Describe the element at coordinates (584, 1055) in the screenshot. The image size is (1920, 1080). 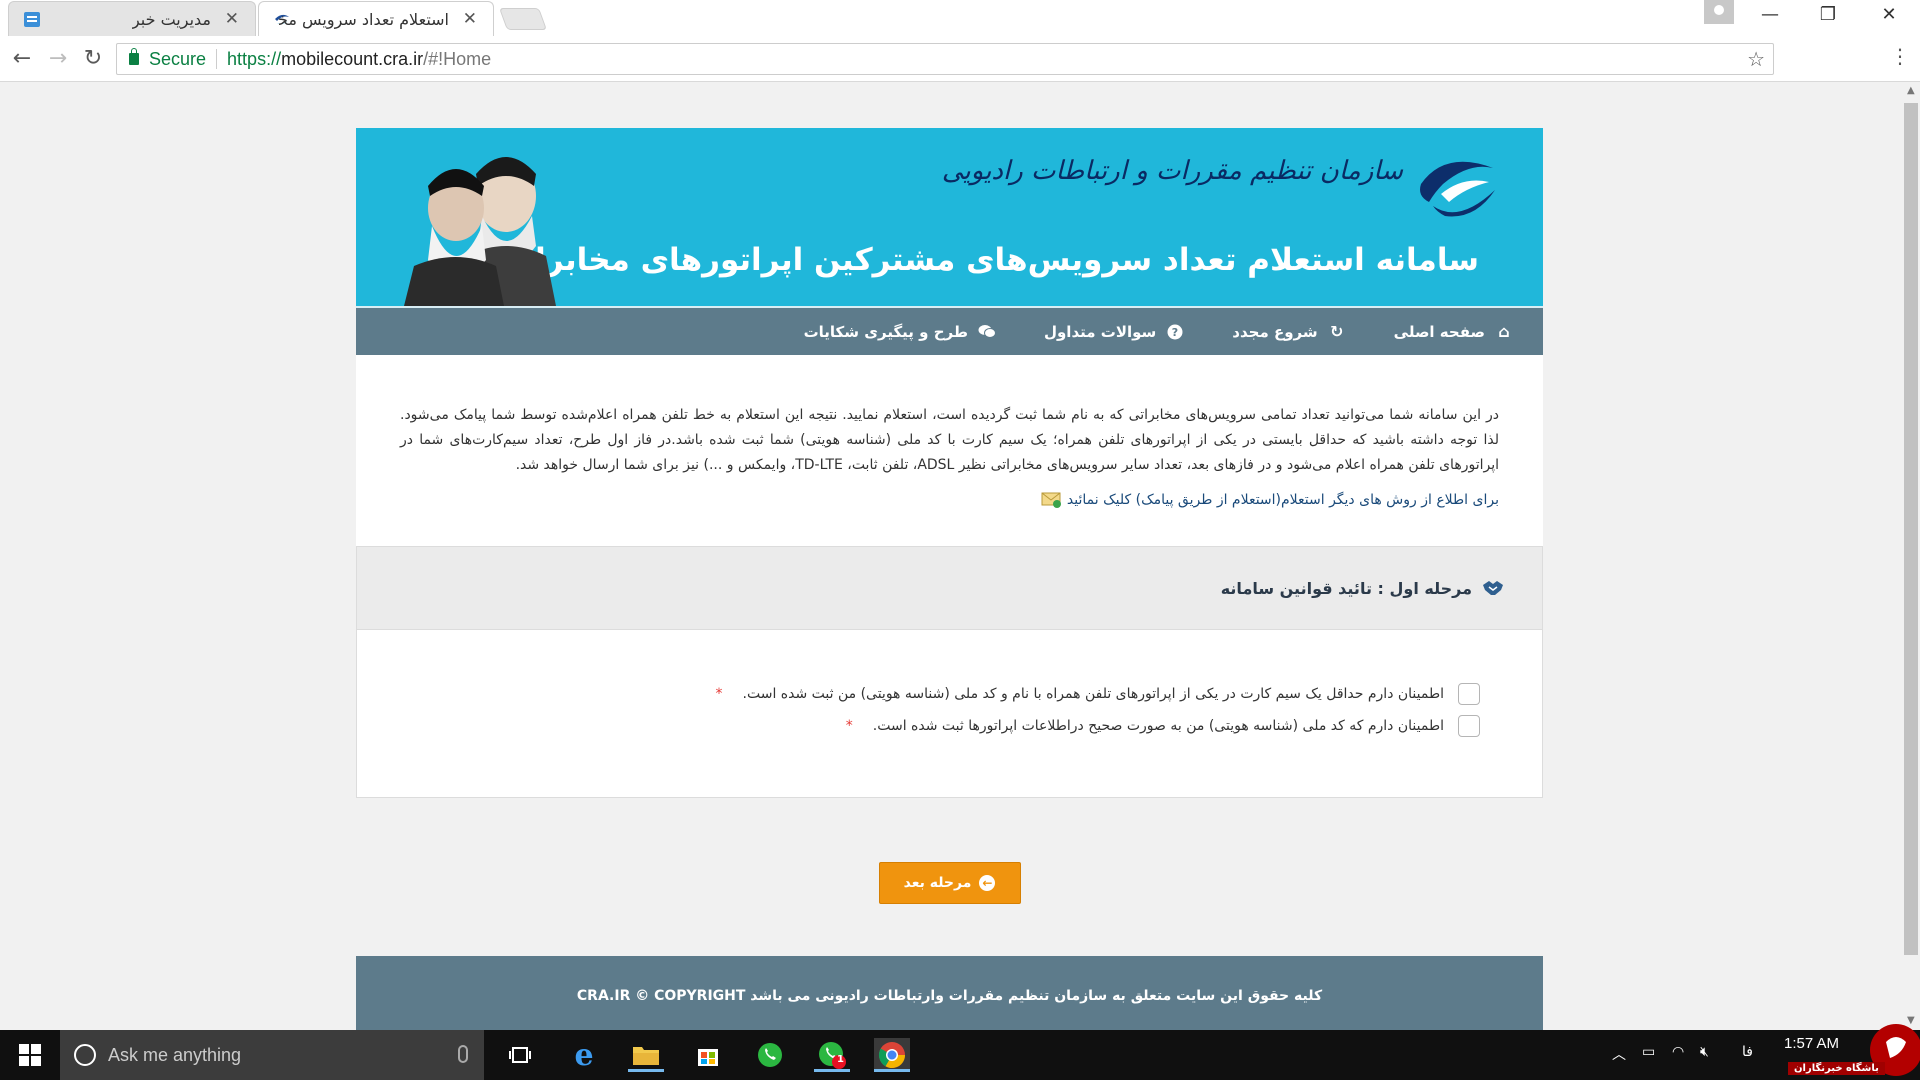
I see `edge-browser-icon: e` at that location.